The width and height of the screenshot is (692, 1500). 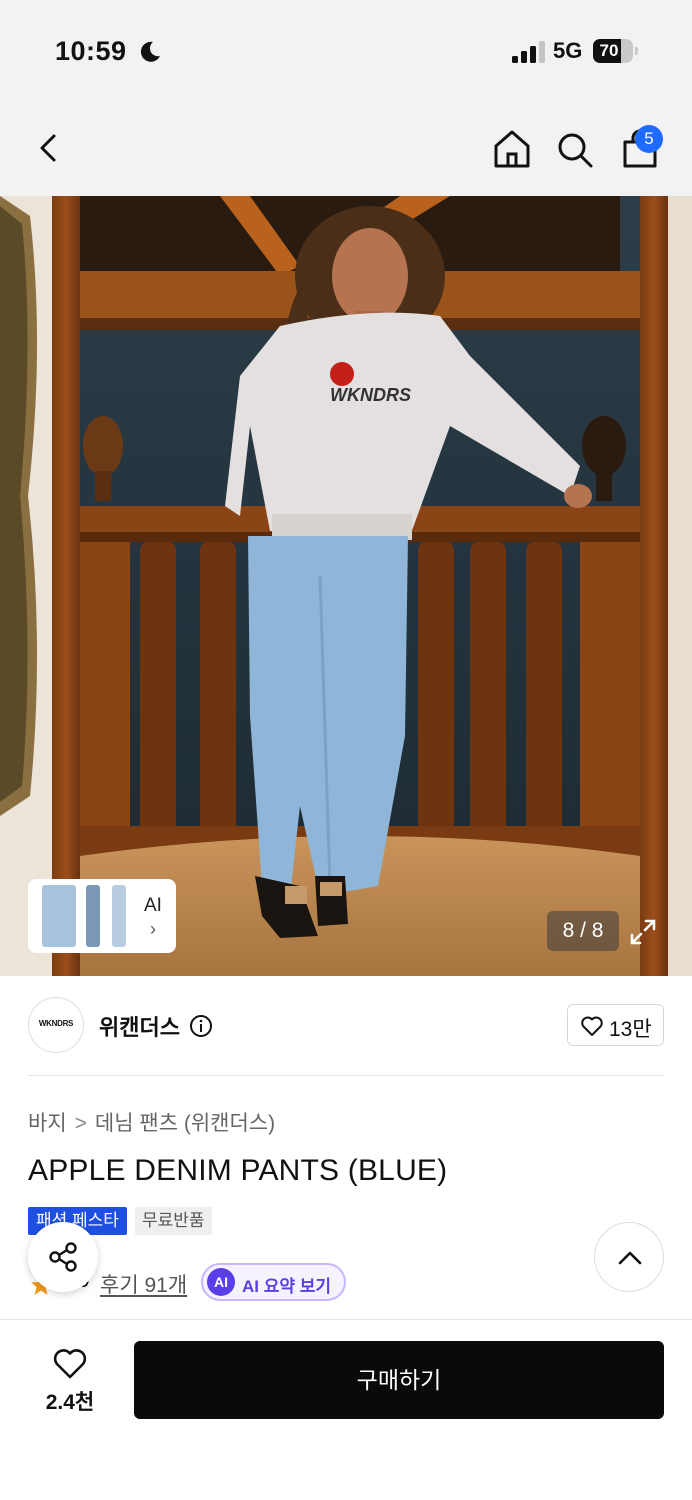 I want to click on image-counter: 8 / 8, so click(x=583, y=931).